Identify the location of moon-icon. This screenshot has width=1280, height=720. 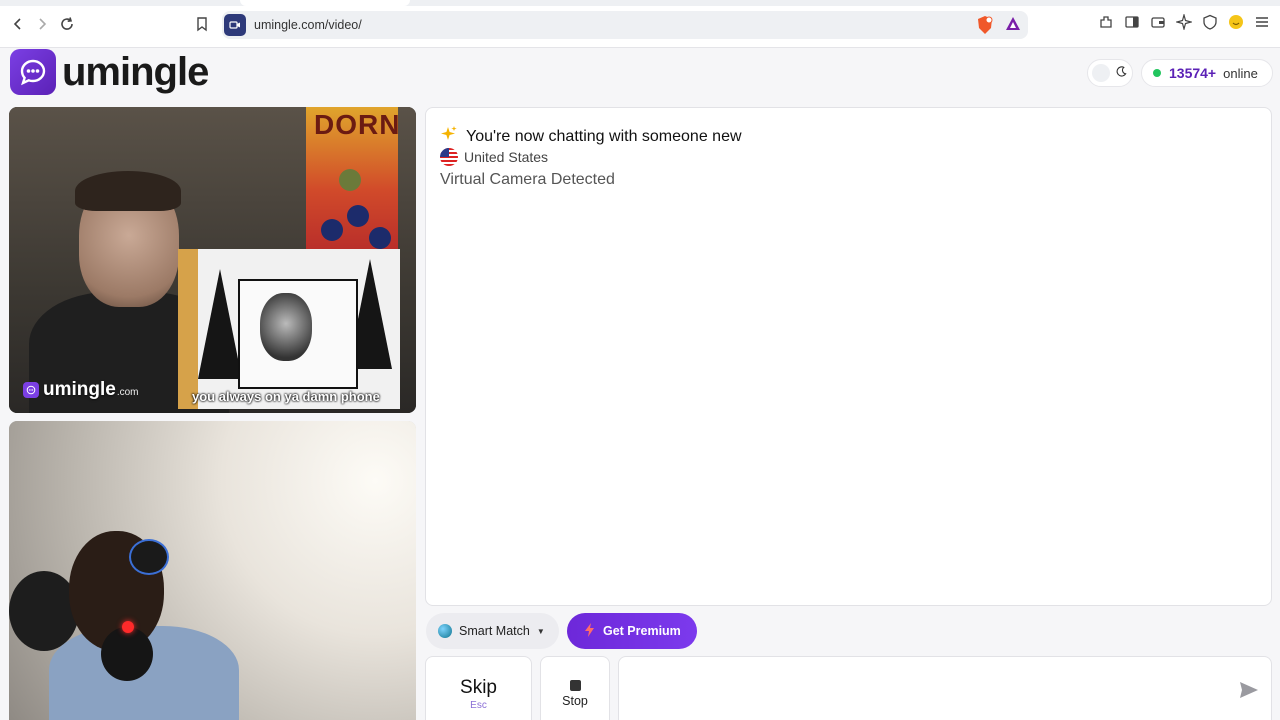
(1121, 73).